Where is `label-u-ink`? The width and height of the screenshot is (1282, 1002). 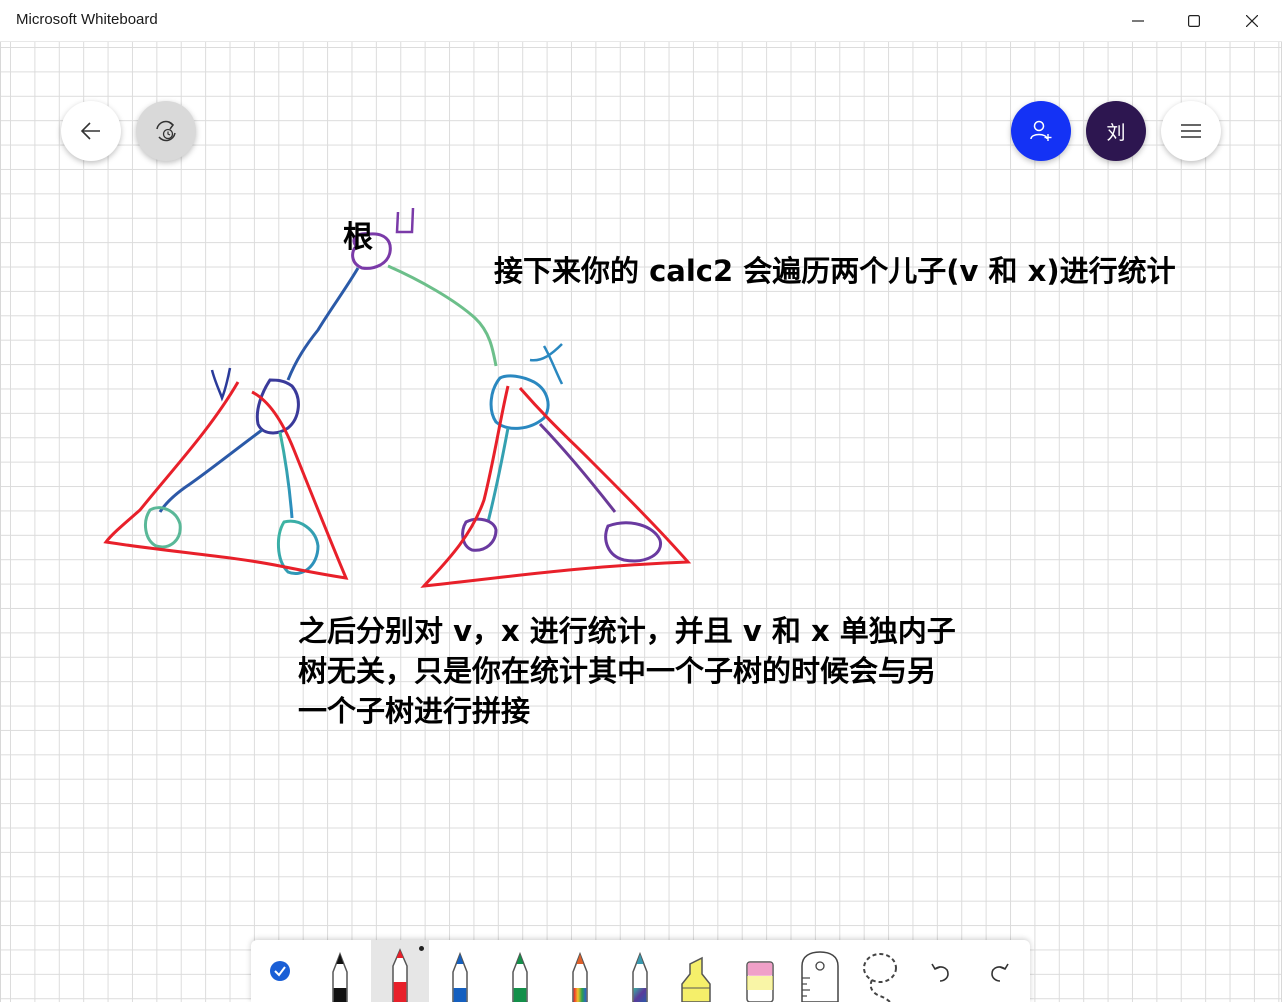
label-u-ink is located at coordinates (405, 220).